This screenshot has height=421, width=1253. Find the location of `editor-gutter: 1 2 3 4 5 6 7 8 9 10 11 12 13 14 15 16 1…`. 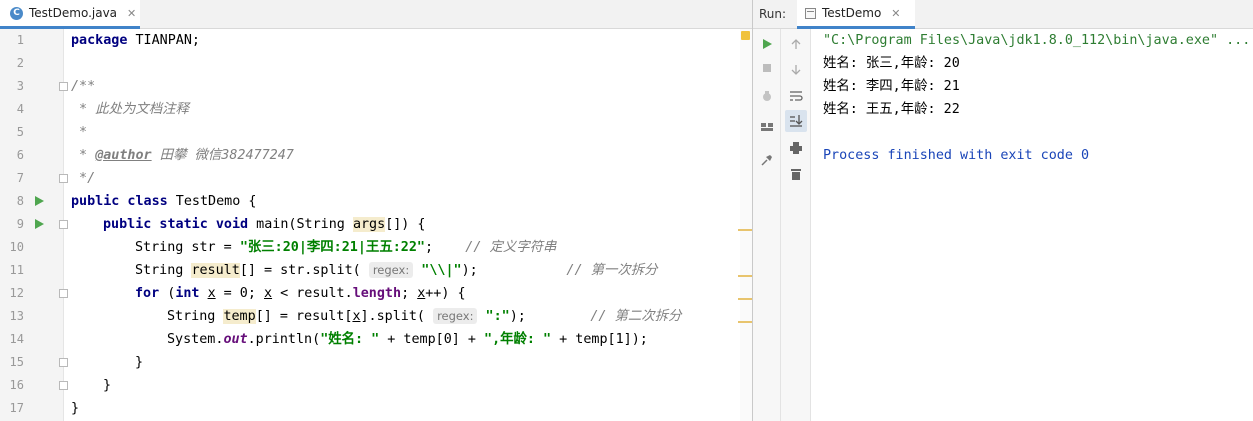

editor-gutter: 1 2 3 4 5 6 7 8 9 10 11 12 13 14 15 16 1… is located at coordinates (34, 225).